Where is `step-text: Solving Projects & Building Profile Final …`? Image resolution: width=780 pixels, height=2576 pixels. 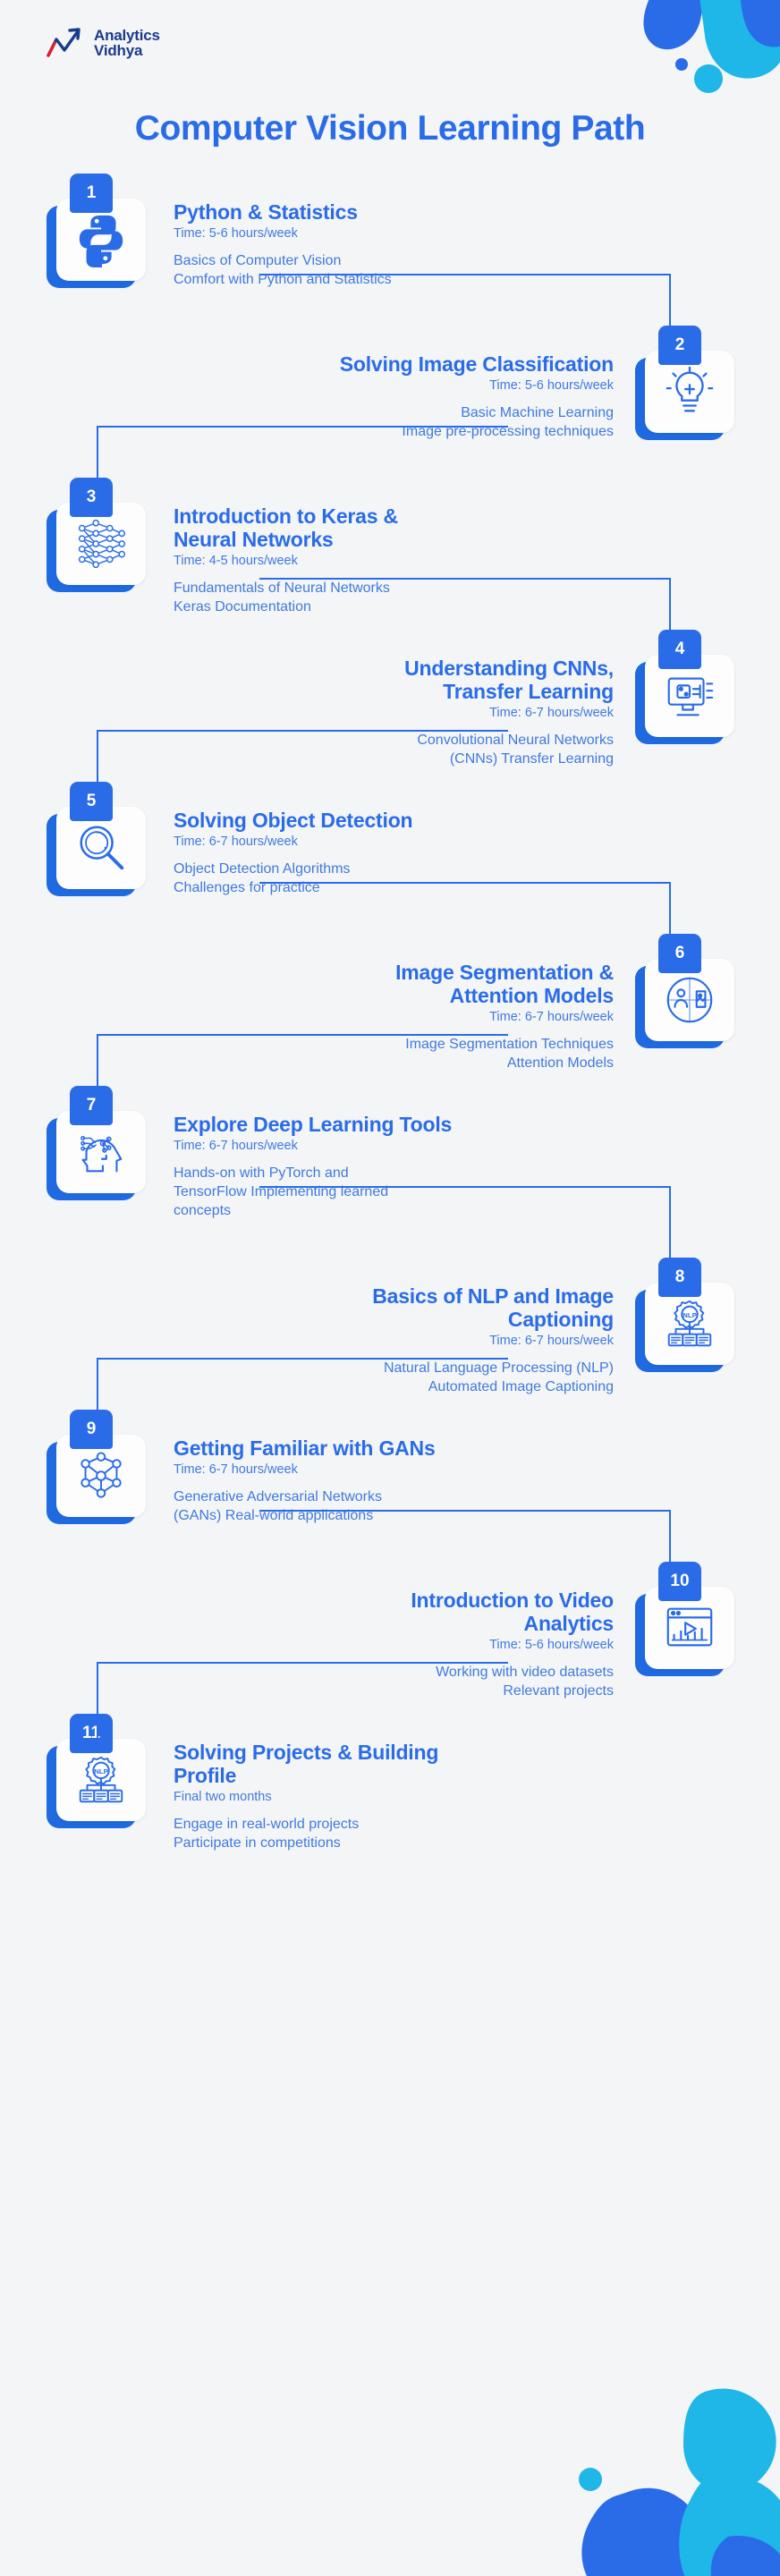 step-text: Solving Projects & Building Profile Final … is located at coordinates (477, 1790).